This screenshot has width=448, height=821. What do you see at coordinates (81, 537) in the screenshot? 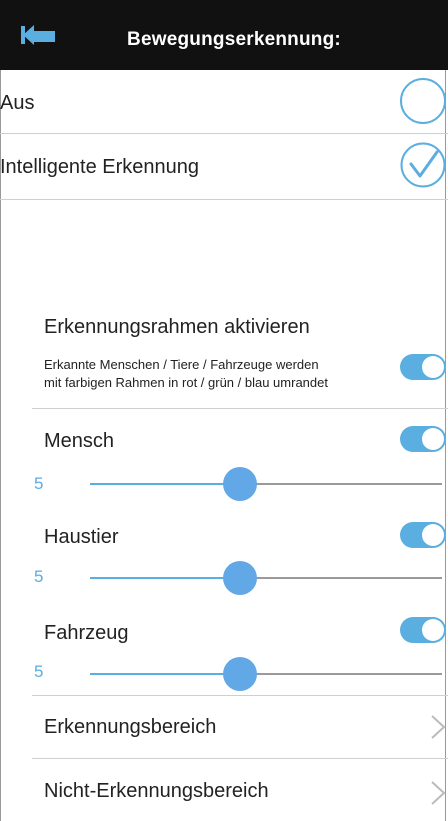
I see `haustier-label: Haustier` at bounding box center [81, 537].